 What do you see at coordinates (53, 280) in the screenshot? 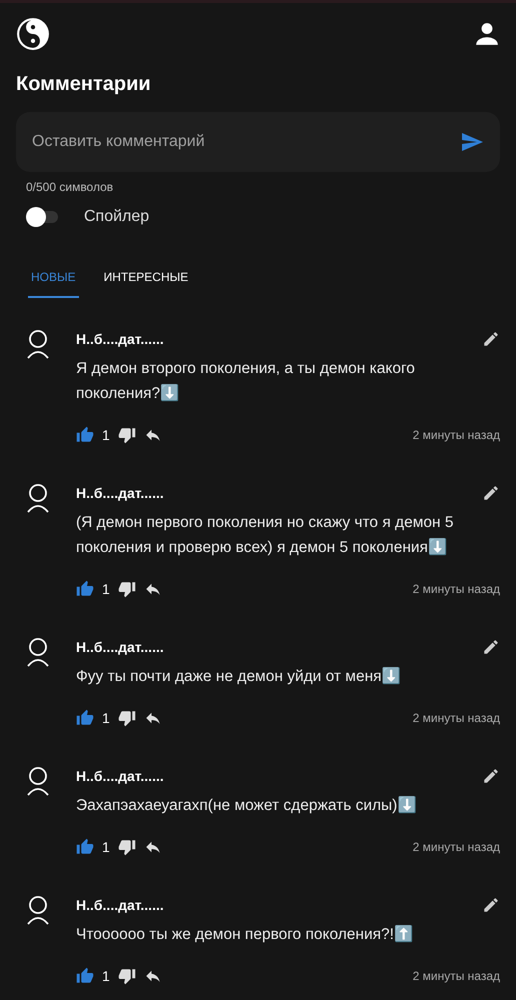
I see `tab: НОВЫЕ` at bounding box center [53, 280].